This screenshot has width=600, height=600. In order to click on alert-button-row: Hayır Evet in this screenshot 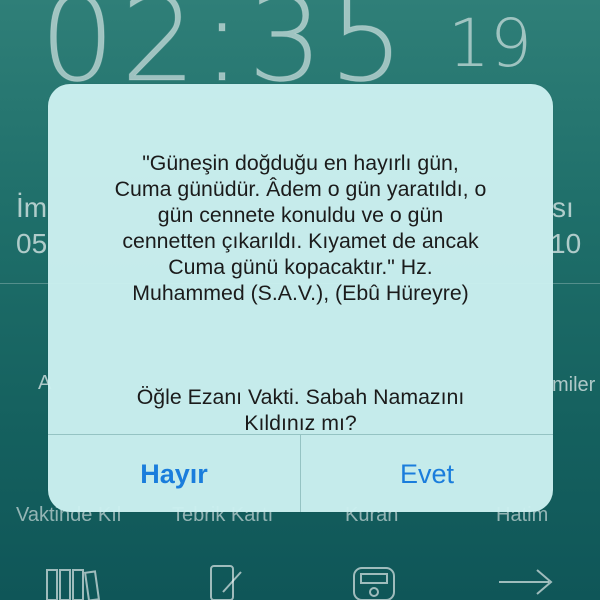, I will do `click(300, 473)`.